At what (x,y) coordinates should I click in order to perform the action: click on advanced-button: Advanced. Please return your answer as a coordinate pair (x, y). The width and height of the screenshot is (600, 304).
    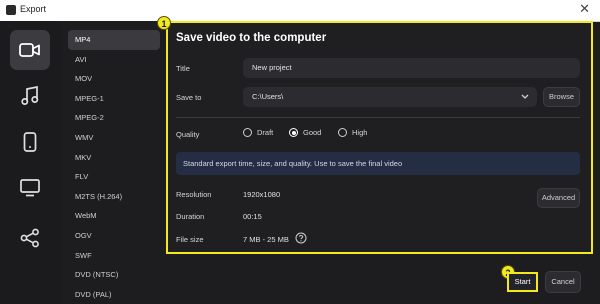
    Looking at the image, I should click on (558, 198).